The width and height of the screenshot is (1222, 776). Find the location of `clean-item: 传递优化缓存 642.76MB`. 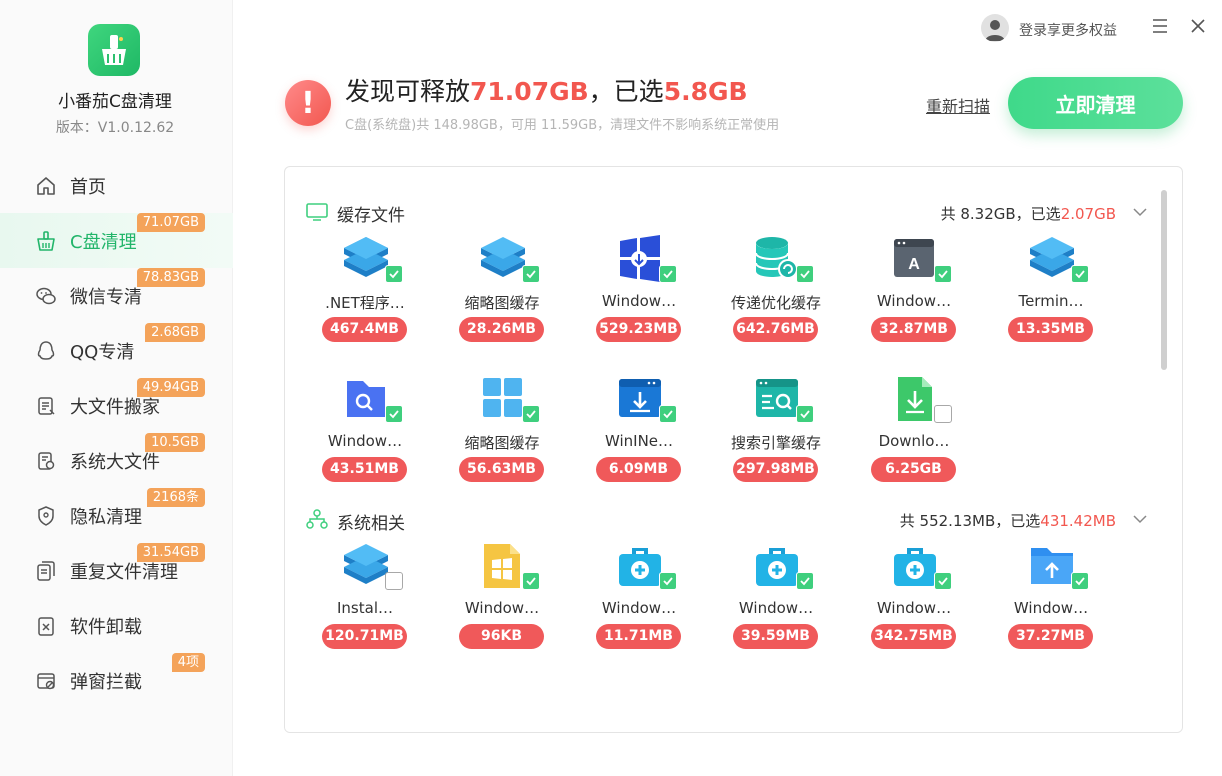

clean-item: 传递优化缓存 642.76MB is located at coordinates (775, 300).